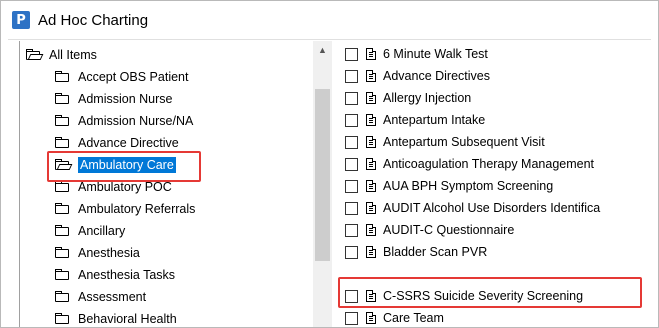 This screenshot has height=328, width=659. Describe the element at coordinates (125, 186) in the screenshot. I see `tree-item-label: Ambulatory POC` at that location.